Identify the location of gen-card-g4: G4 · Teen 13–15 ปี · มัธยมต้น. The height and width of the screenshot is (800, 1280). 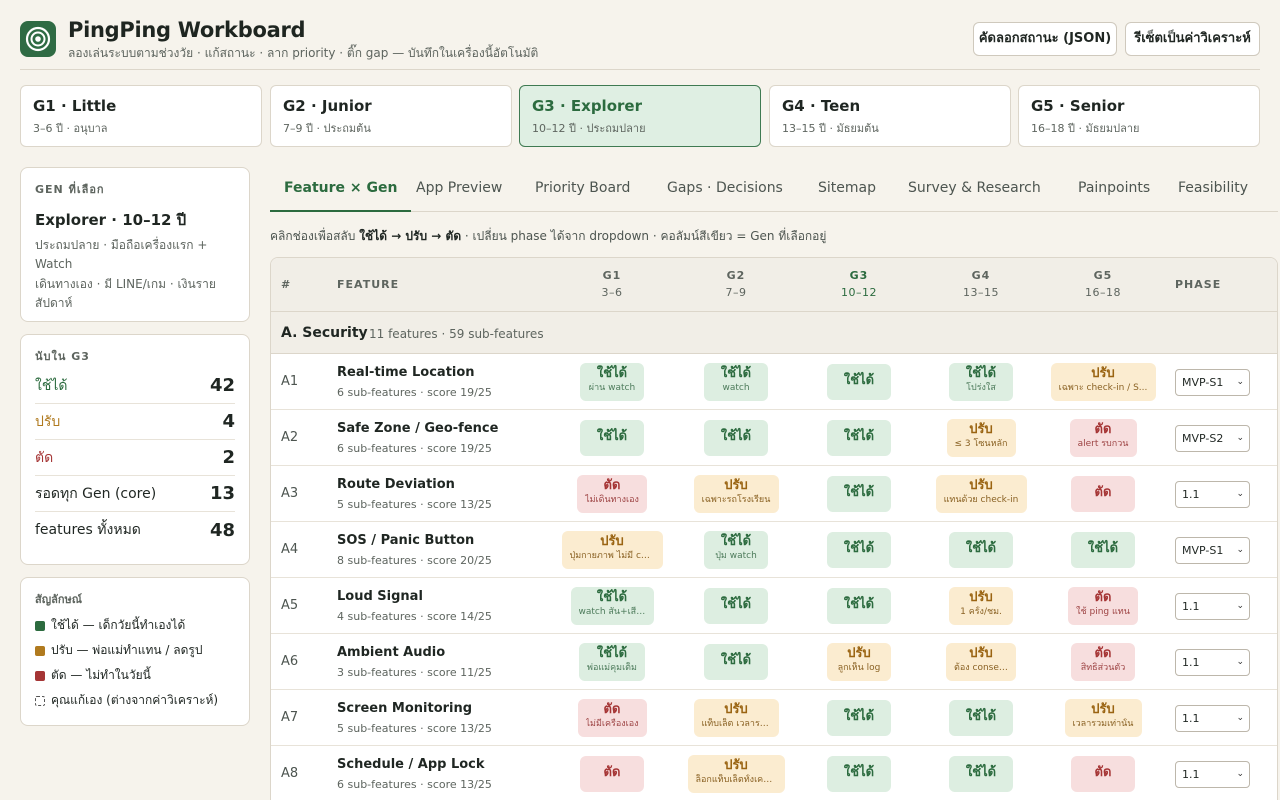
(890, 116).